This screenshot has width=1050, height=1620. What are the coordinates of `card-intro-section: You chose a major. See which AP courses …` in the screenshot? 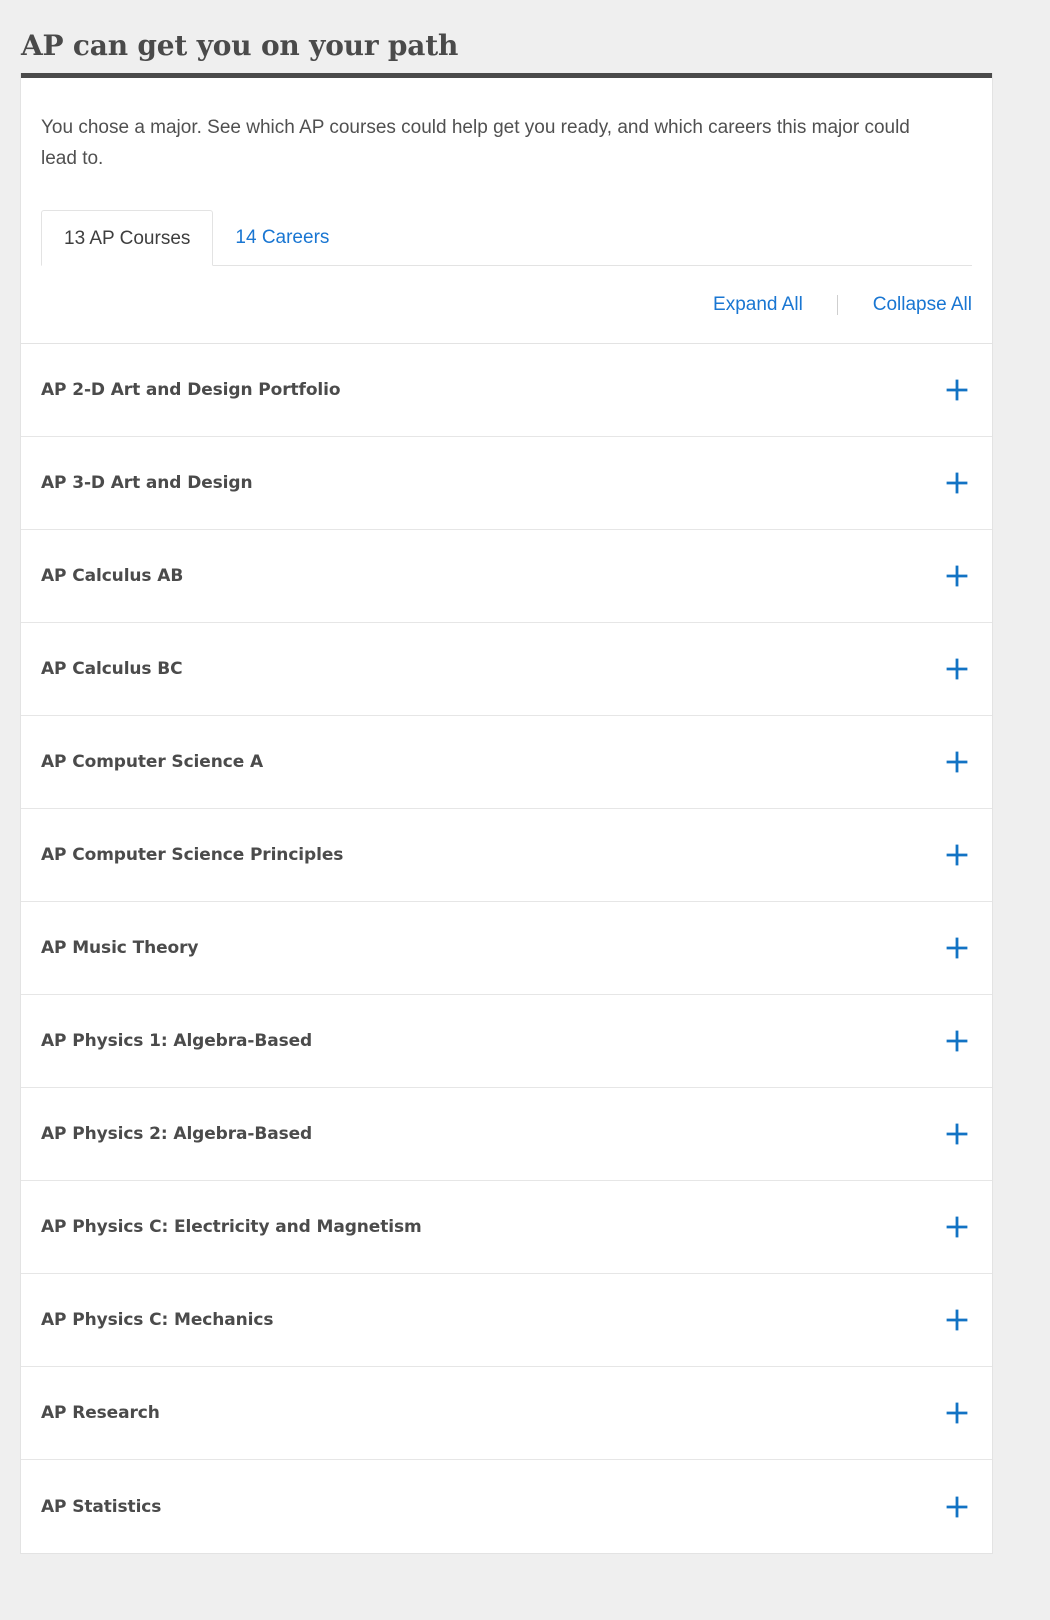 It's located at (506, 172).